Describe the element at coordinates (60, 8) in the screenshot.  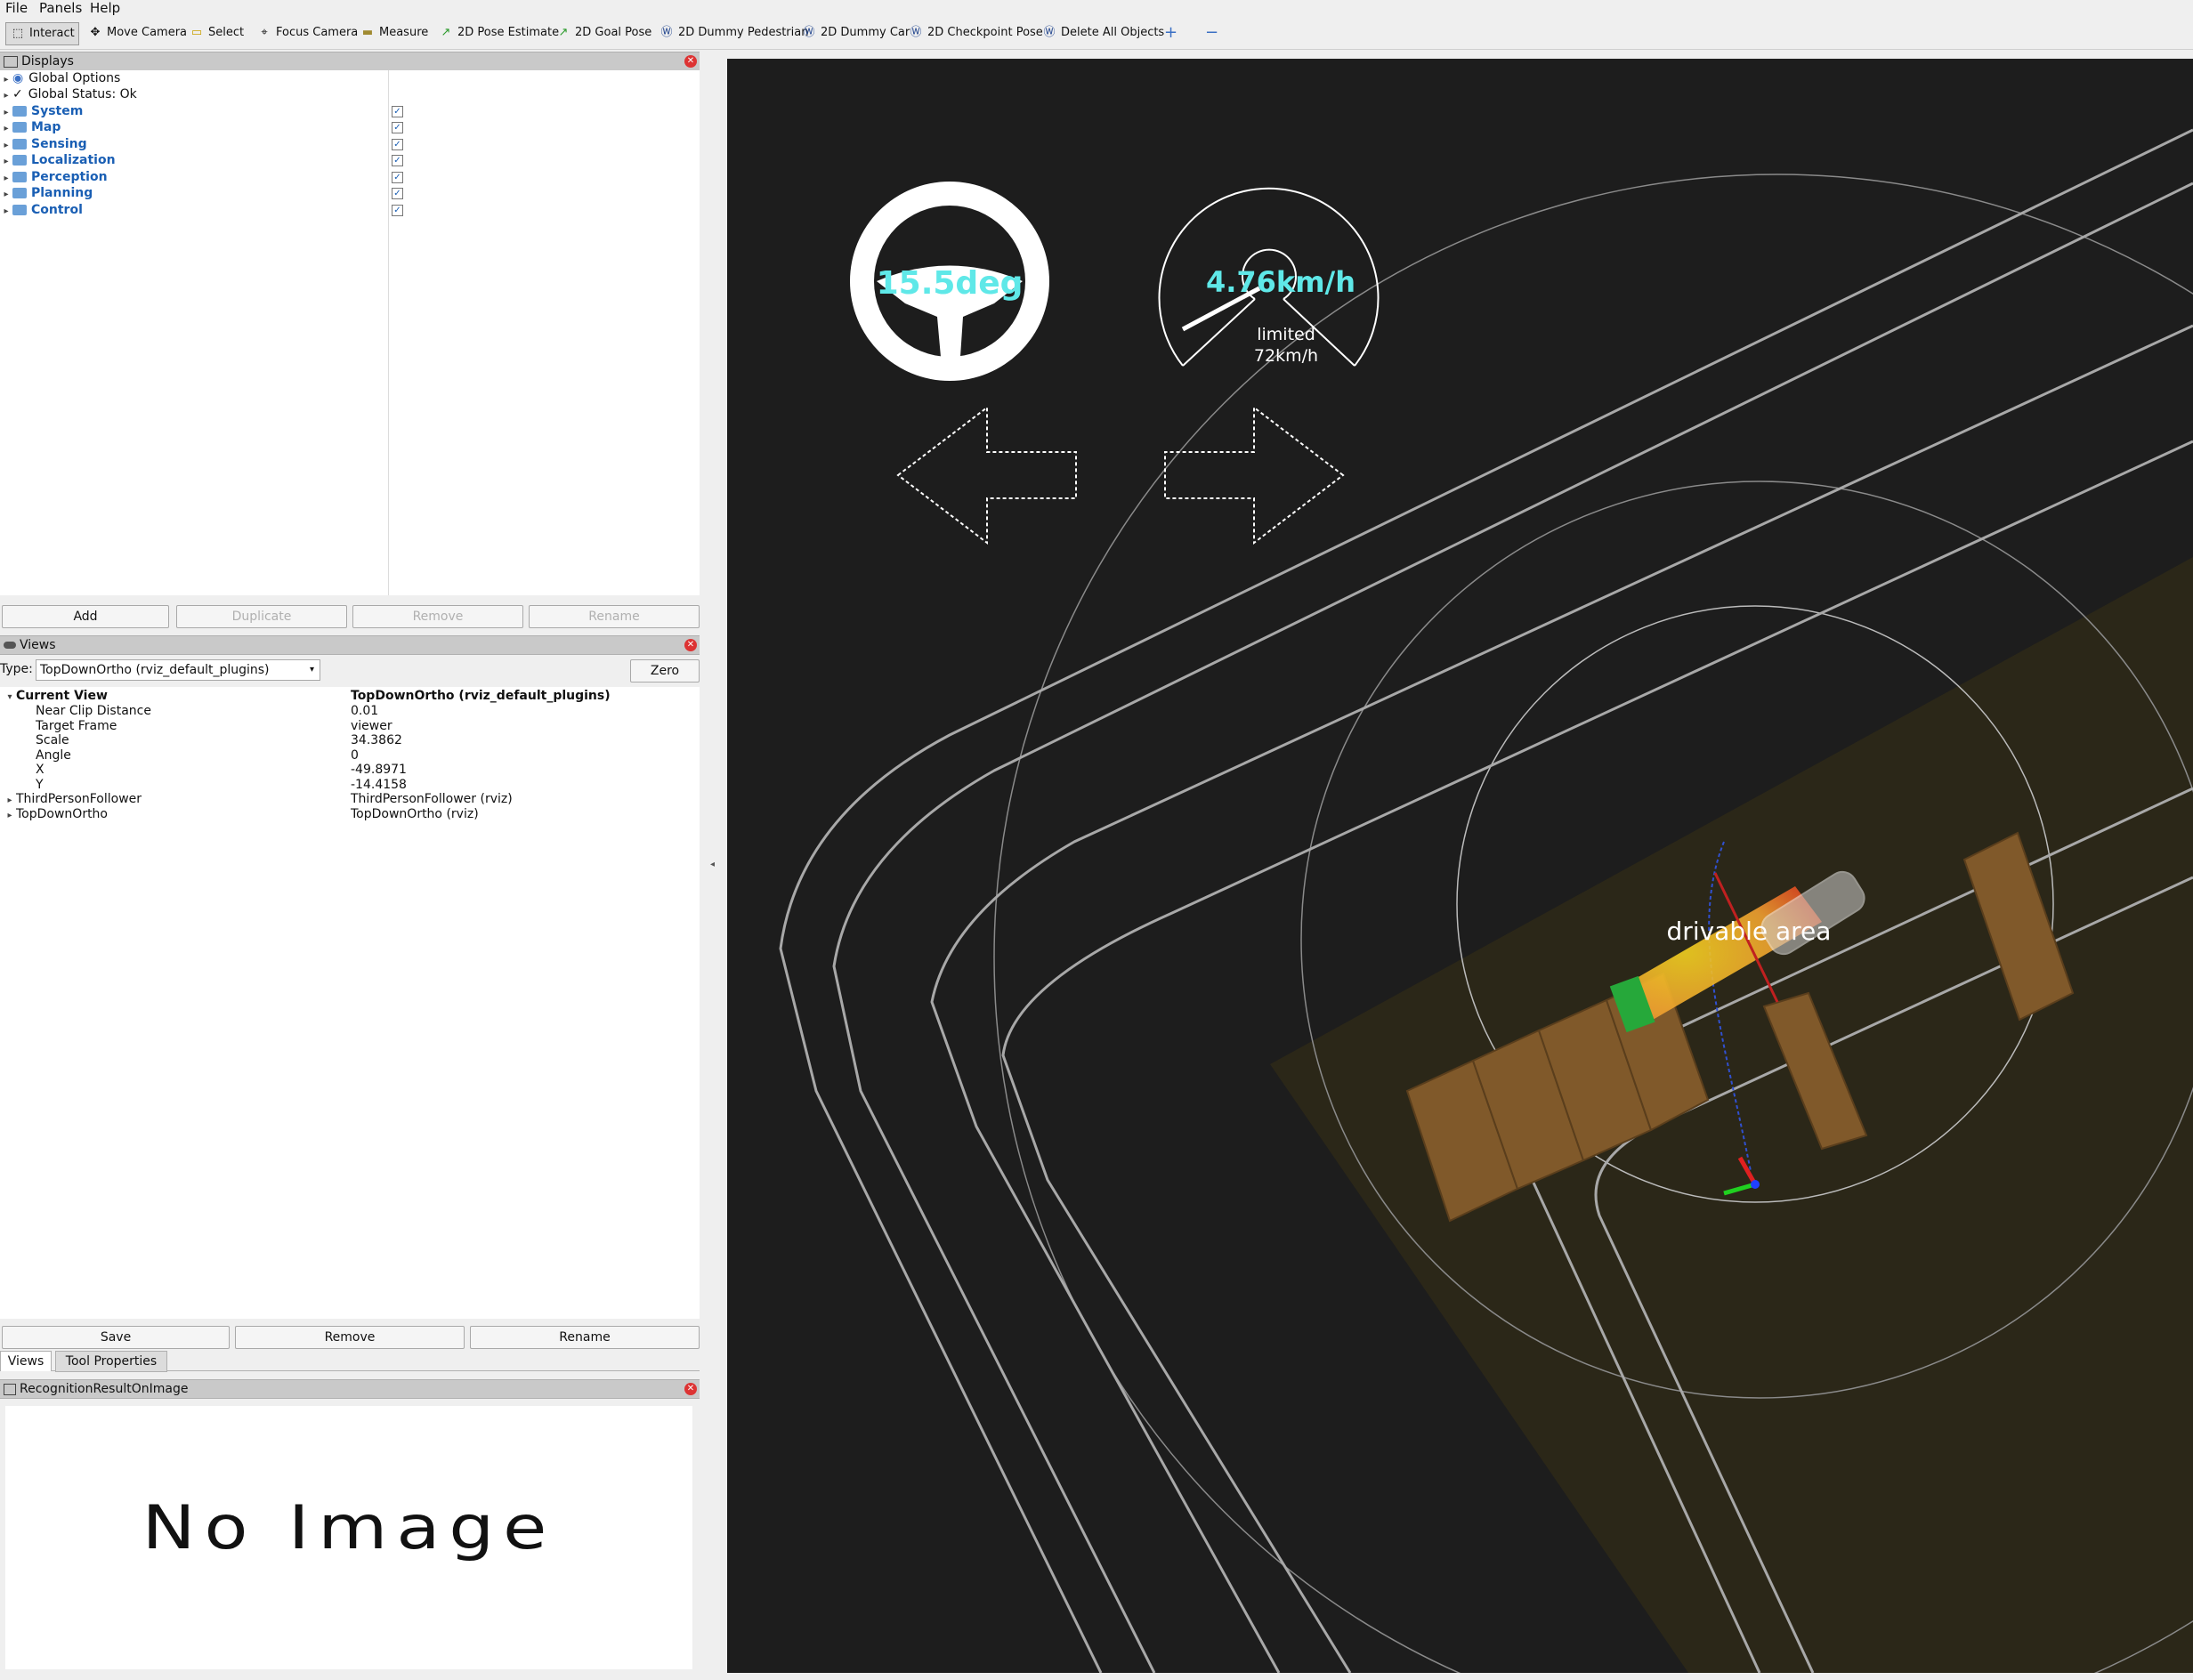
I see `menu-panels: Panels` at that location.